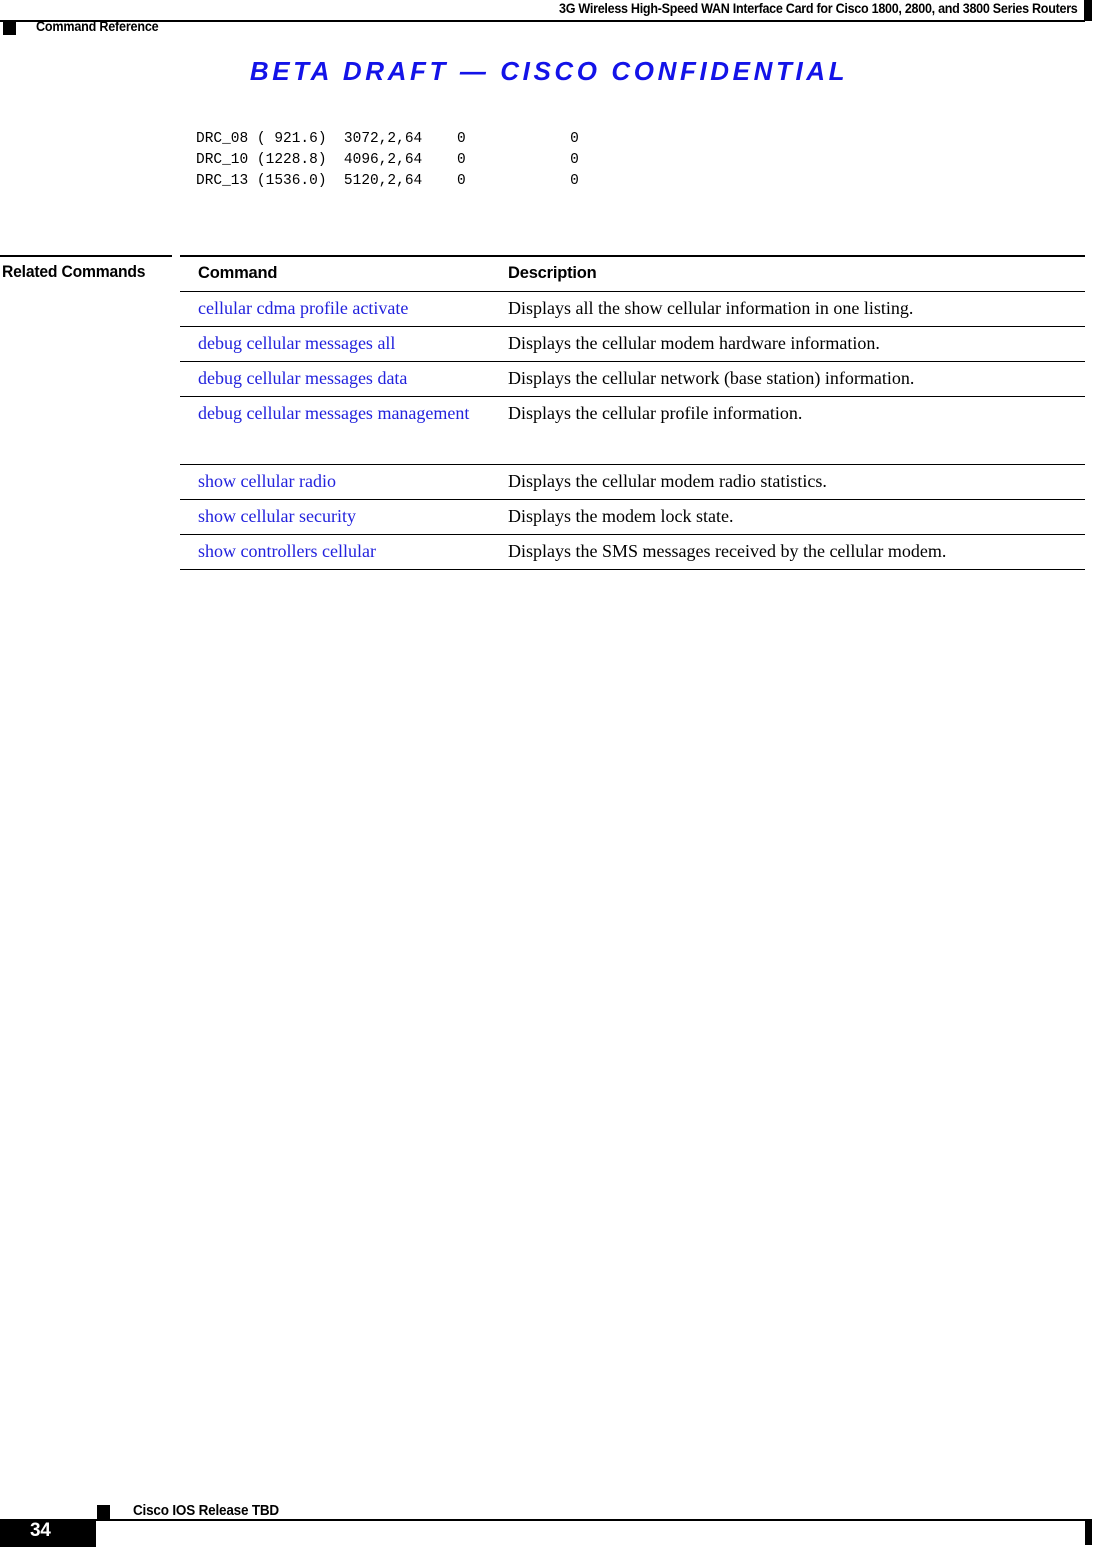  I want to click on command-link: debug cellular messages data, so click(335, 379).